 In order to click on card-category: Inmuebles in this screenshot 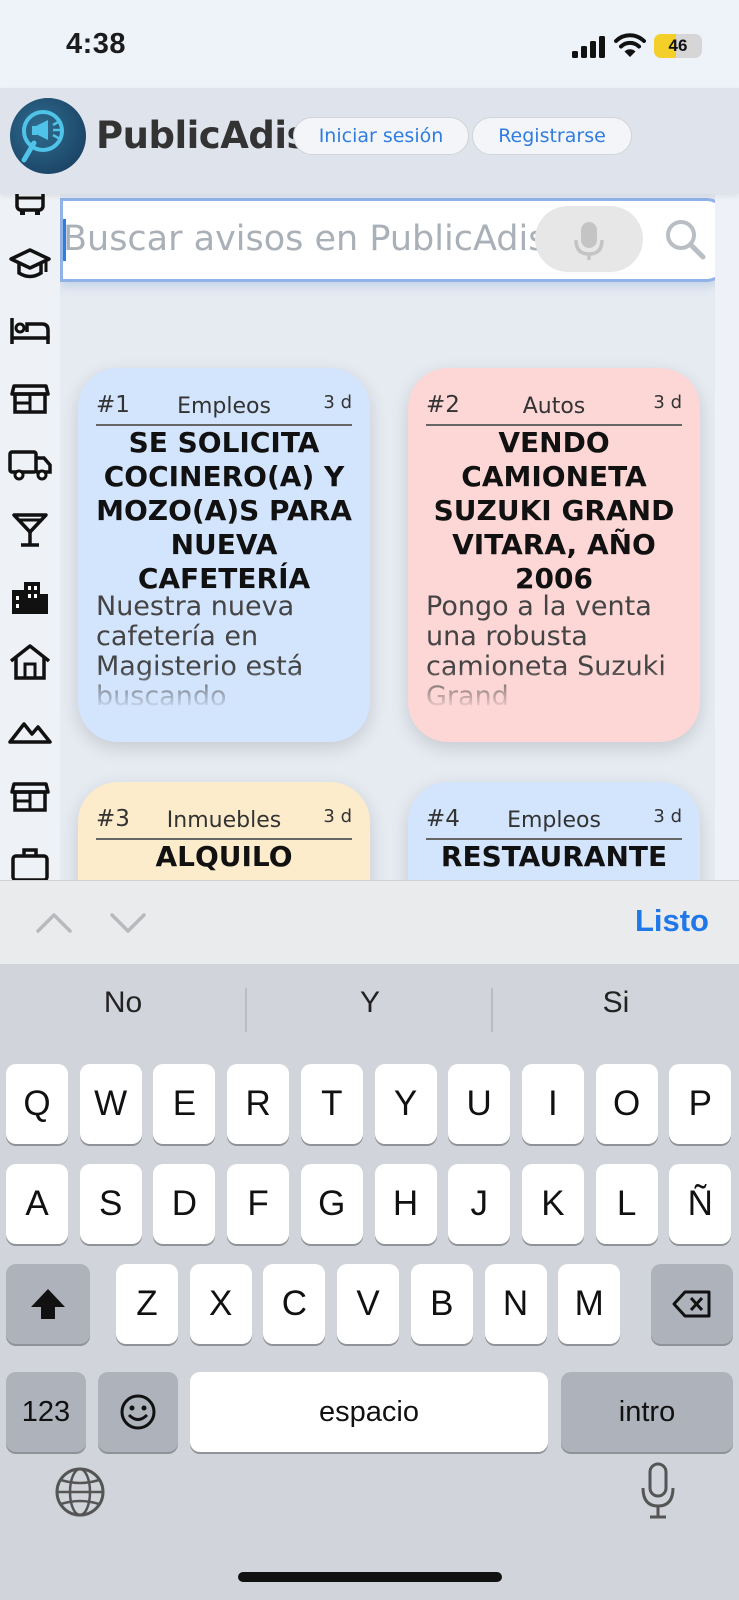, I will do `click(224, 820)`.